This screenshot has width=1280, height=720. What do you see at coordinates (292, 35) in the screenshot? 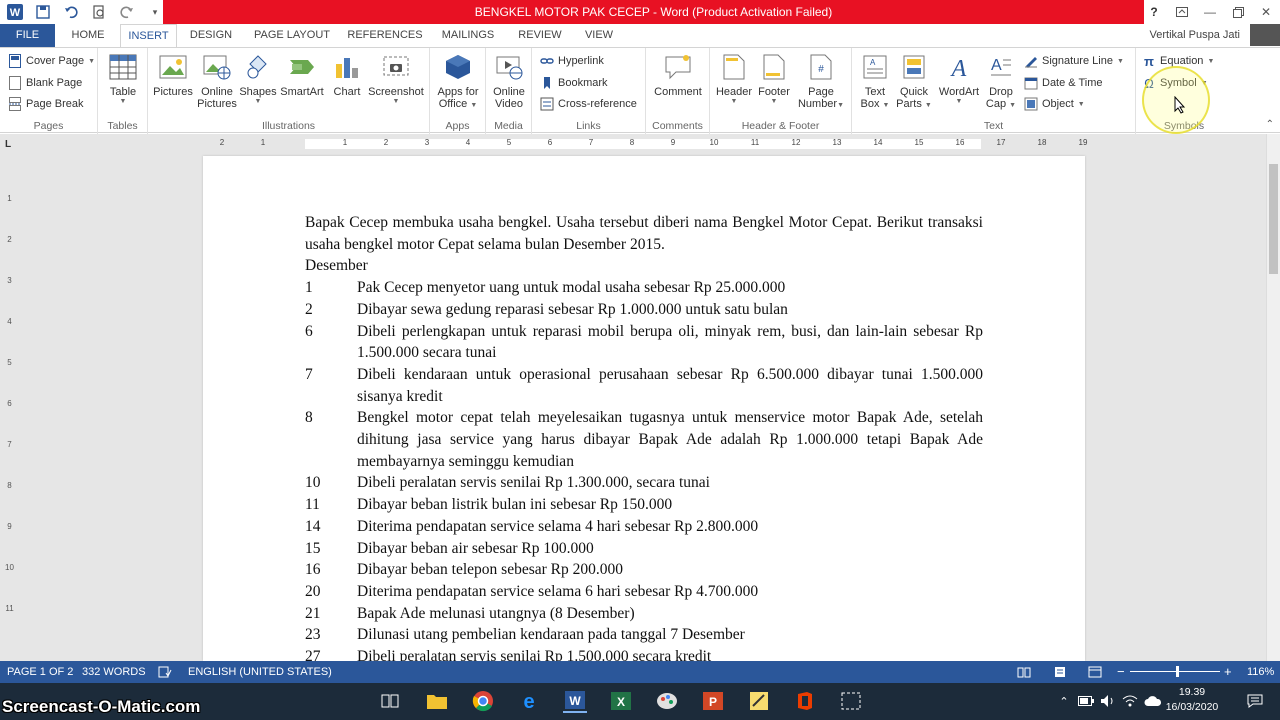
I see `tab-page-layout: PAGE LAYOUT` at bounding box center [292, 35].